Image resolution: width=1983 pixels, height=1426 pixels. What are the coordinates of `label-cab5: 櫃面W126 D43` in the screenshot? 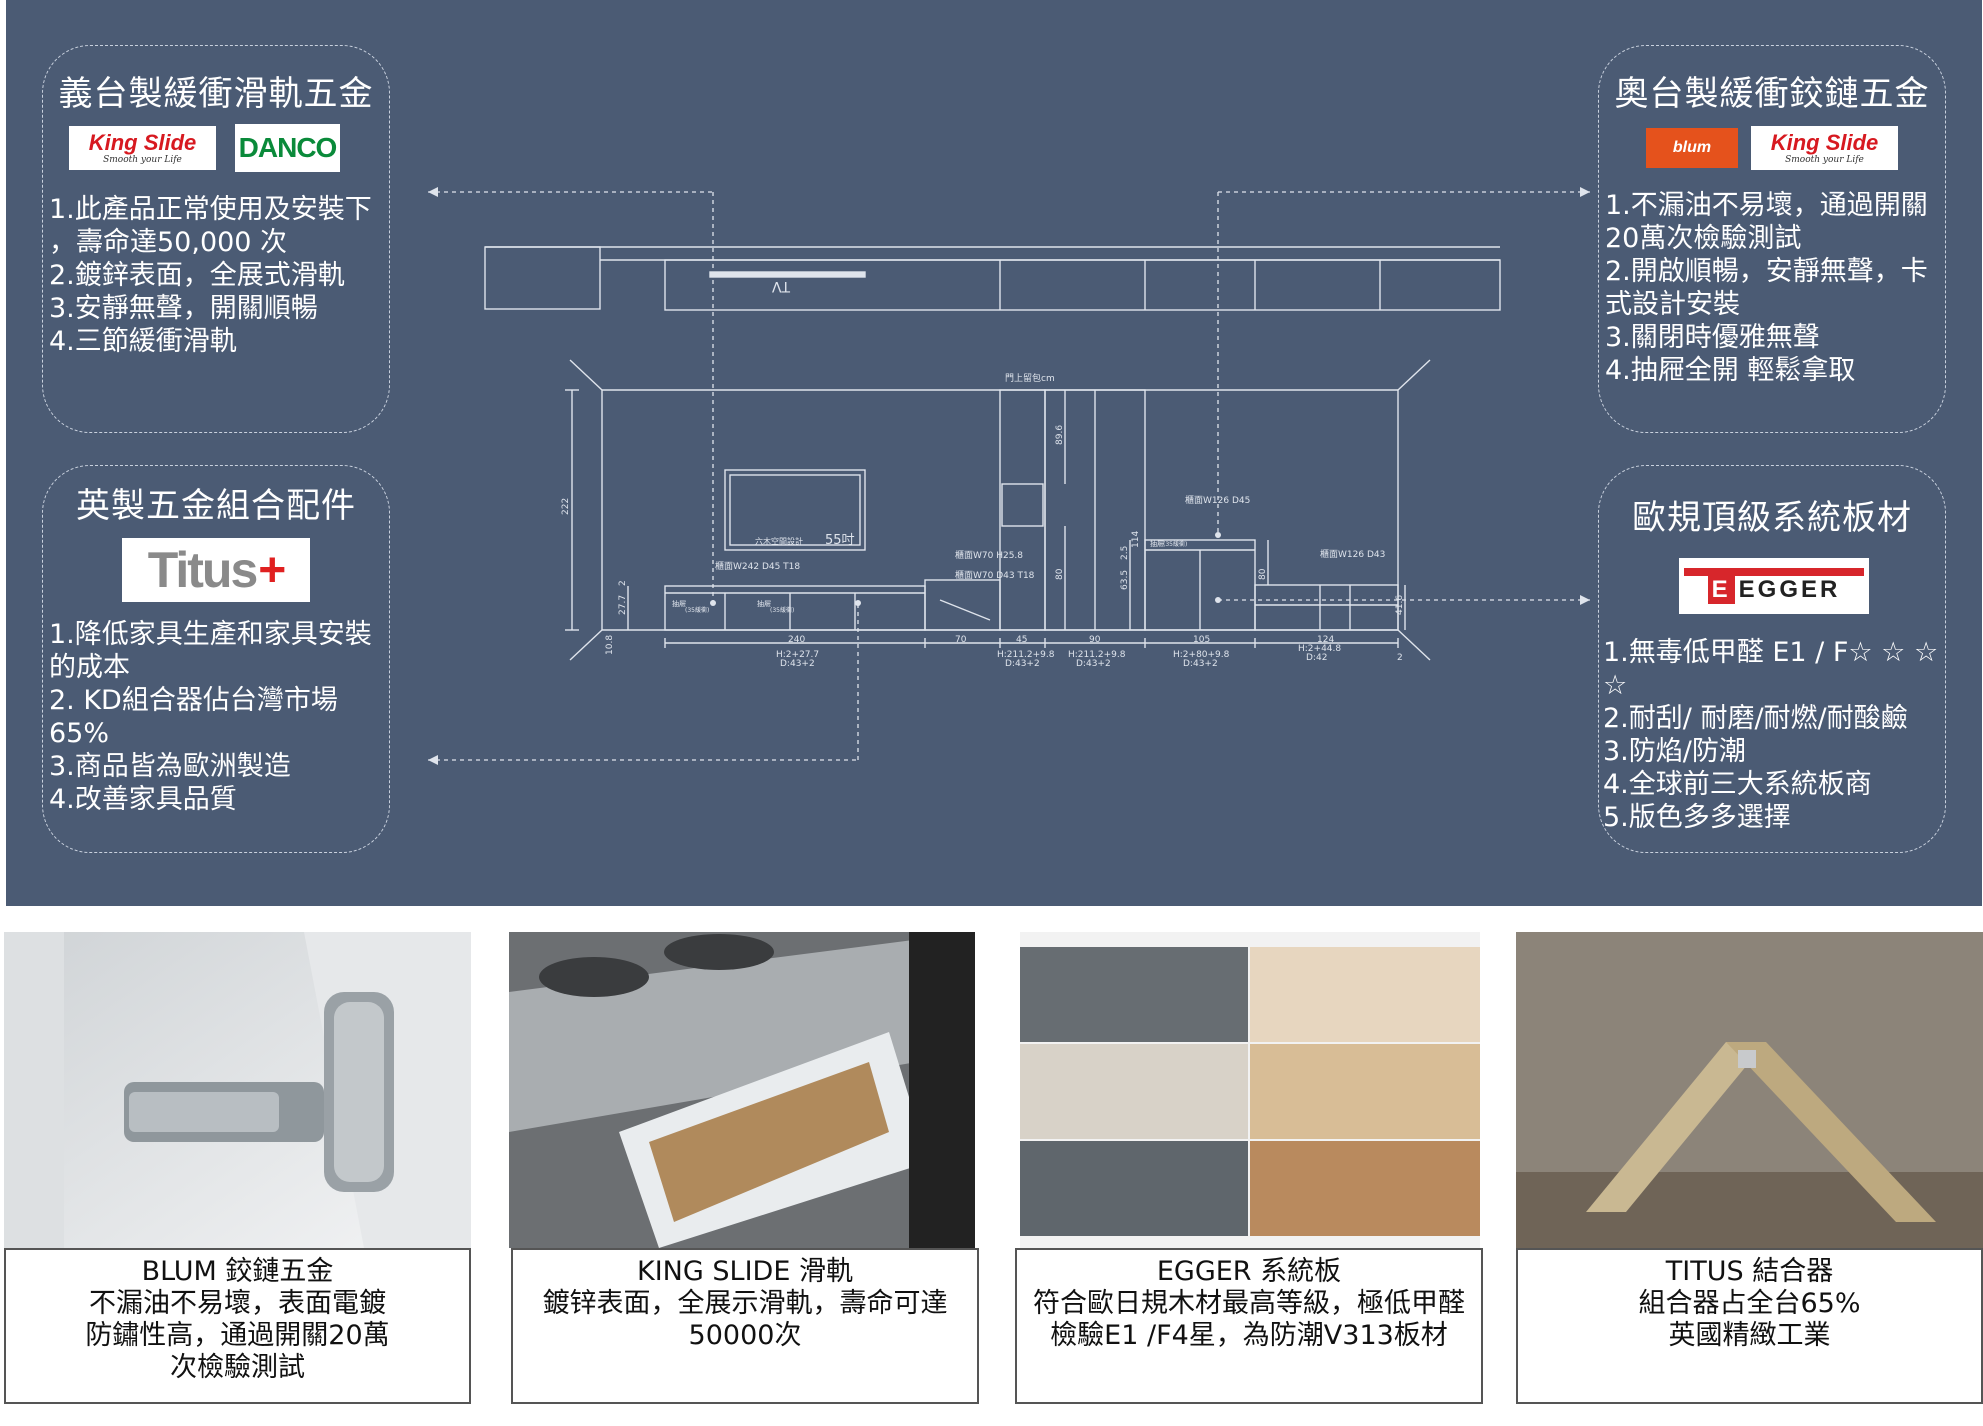 It's located at (1352, 554).